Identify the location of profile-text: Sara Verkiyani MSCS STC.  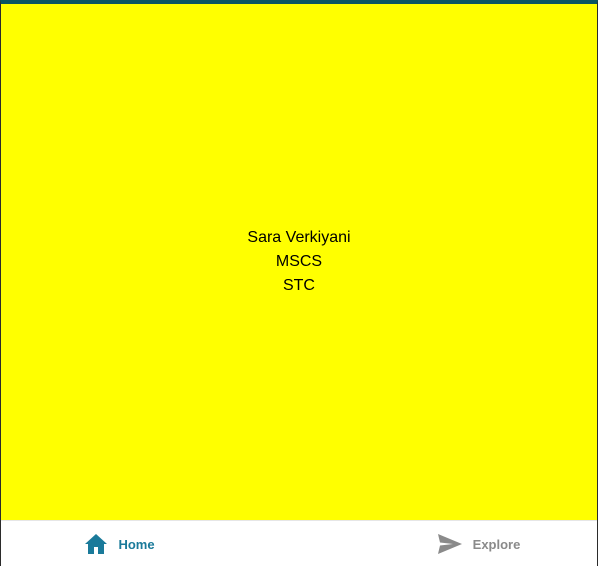
(298, 262).